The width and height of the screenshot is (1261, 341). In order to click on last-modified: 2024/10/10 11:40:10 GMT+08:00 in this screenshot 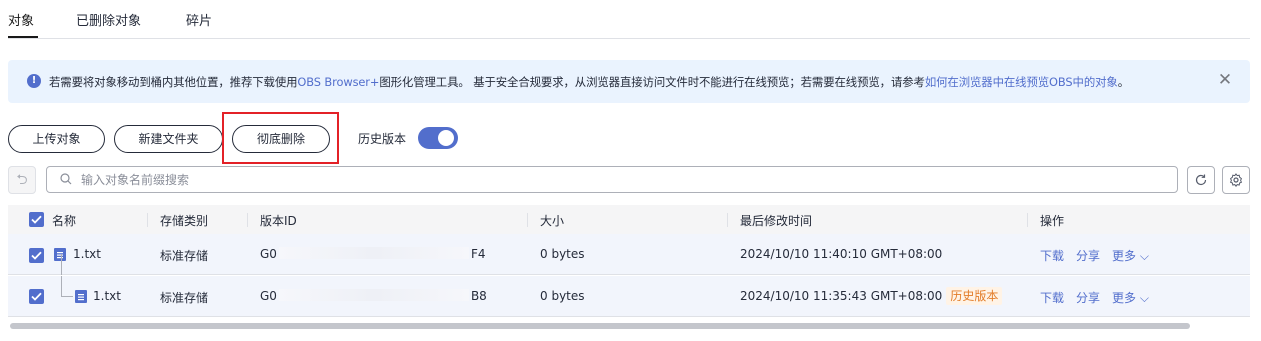, I will do `click(841, 254)`.